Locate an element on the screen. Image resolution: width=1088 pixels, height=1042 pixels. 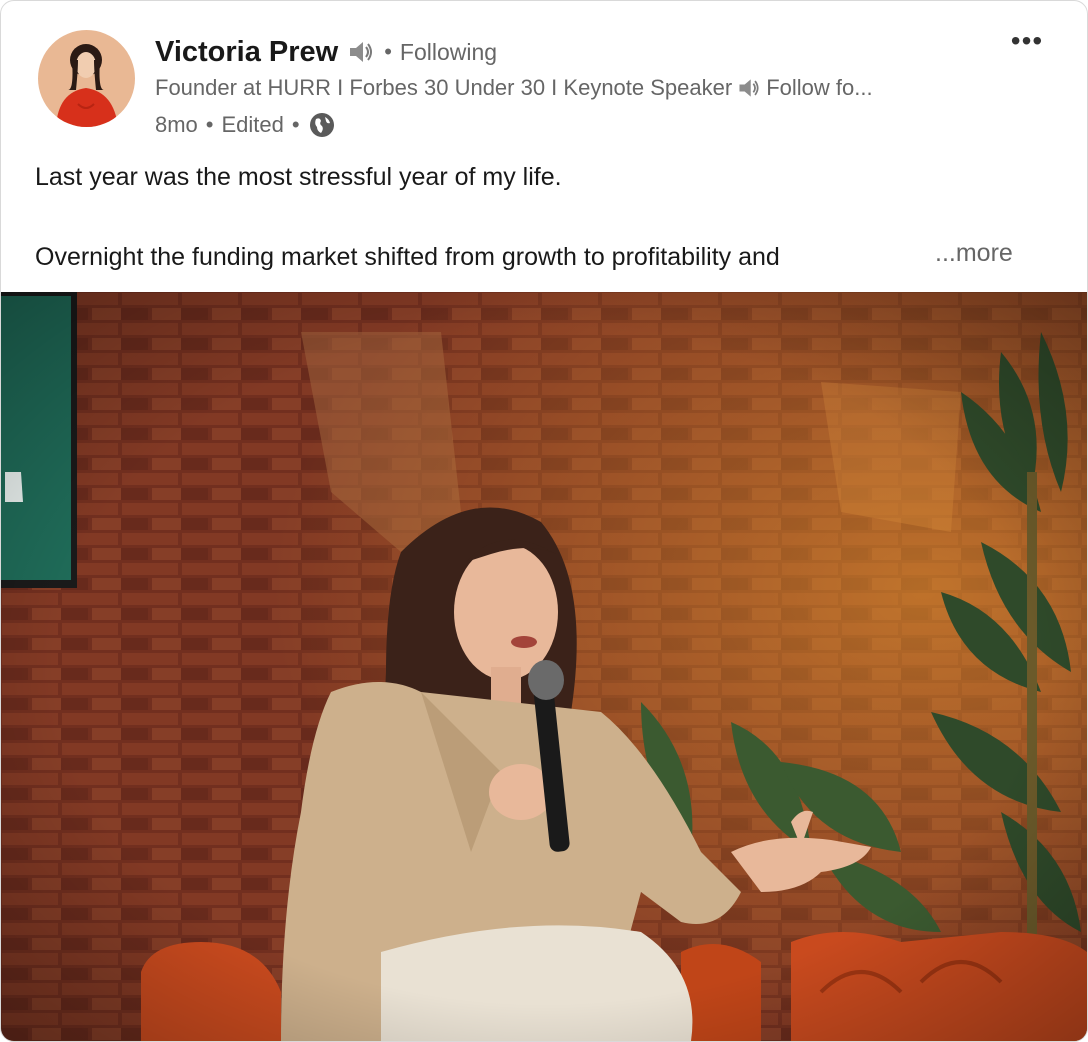
avatar-image is located at coordinates (86, 78).